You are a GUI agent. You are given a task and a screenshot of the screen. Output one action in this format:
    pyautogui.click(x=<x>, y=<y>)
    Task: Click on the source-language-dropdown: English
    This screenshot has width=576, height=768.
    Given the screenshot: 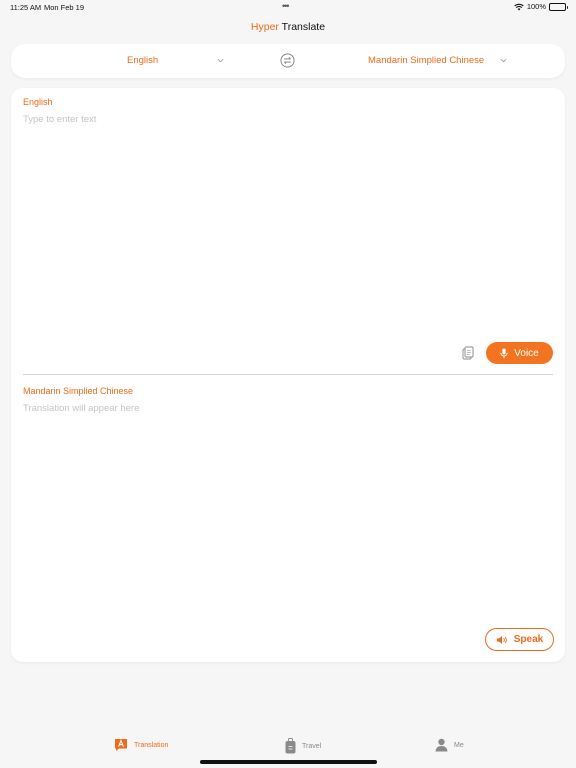 What is the action you would take?
    pyautogui.click(x=142, y=60)
    